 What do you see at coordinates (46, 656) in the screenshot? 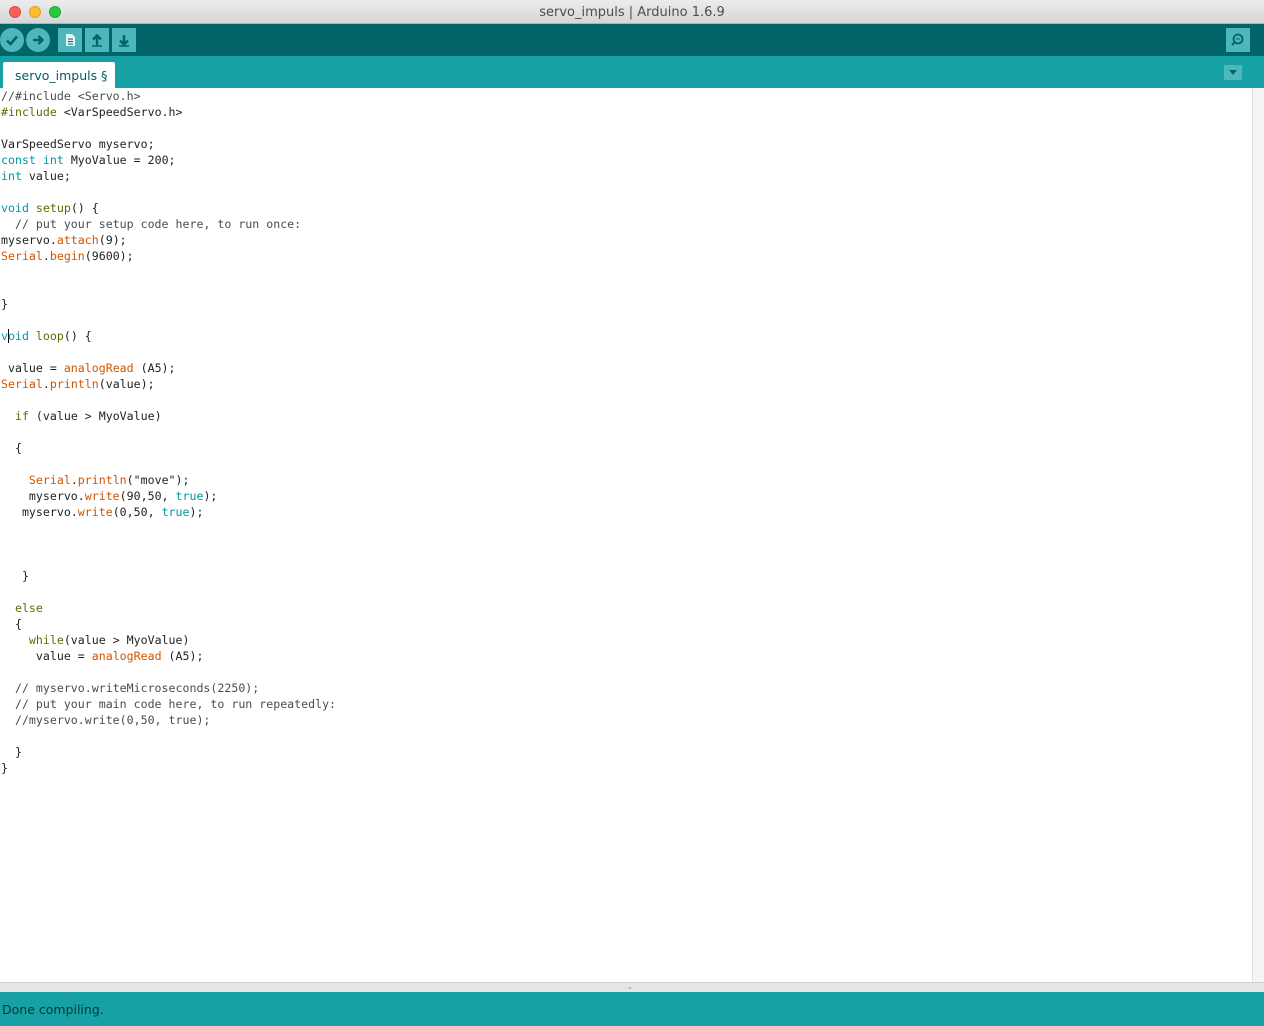
I see `code-token: value =` at bounding box center [46, 656].